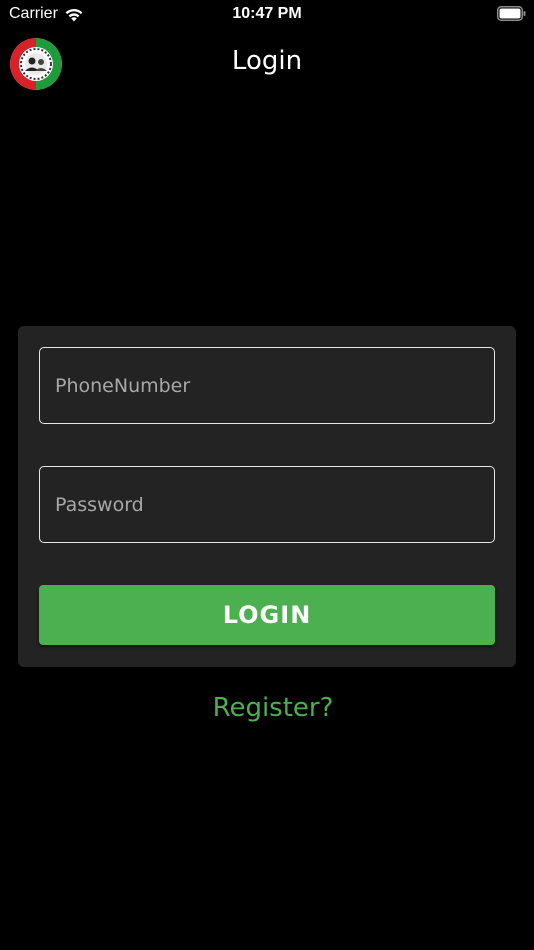 The height and width of the screenshot is (950, 534). Describe the element at coordinates (267, 708) in the screenshot. I see `register-link: Register?` at that location.